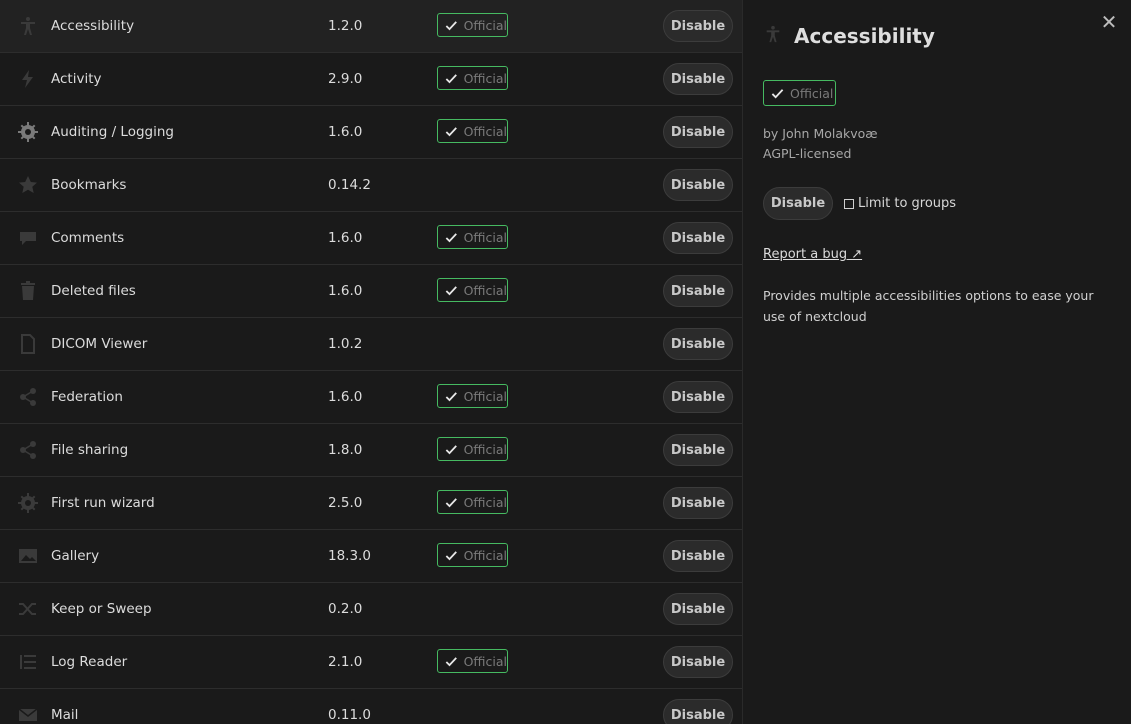  Describe the element at coordinates (103, 503) in the screenshot. I see `app-name: First run wizard` at that location.